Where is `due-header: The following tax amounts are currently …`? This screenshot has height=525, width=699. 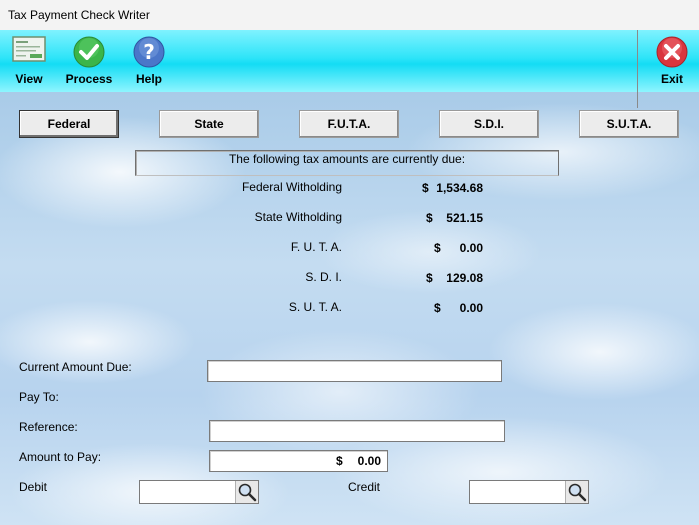
due-header: The following tax amounts are currently … is located at coordinates (347, 163).